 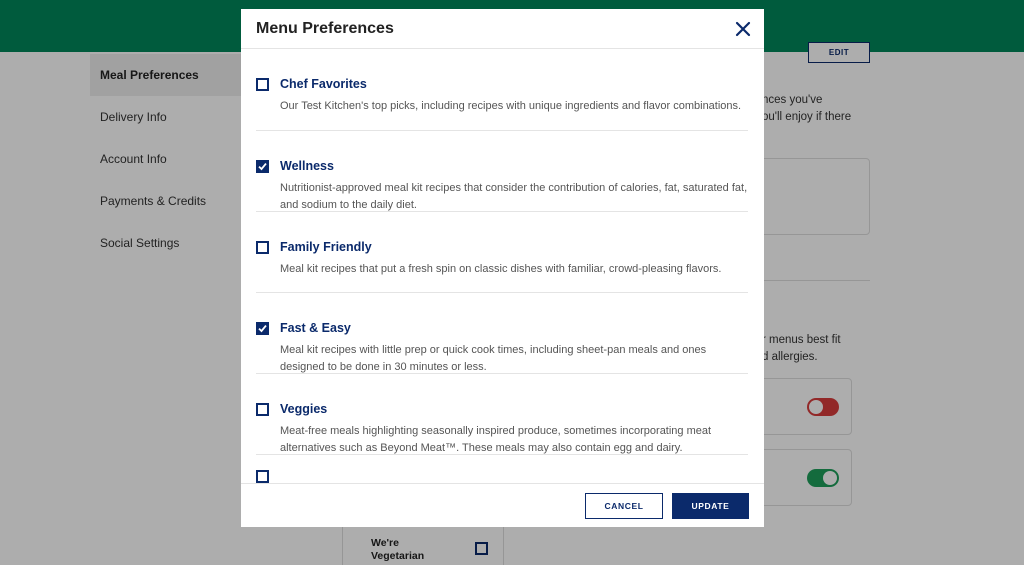 I want to click on close-button, so click(x=743, y=29).